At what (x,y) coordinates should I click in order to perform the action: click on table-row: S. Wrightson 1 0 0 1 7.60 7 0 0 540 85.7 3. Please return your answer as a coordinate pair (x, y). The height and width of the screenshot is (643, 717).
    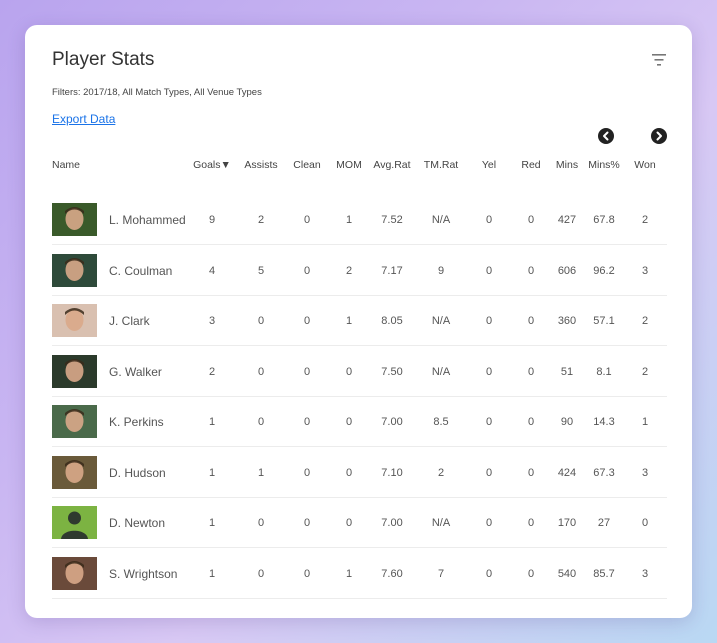
    Looking at the image, I should click on (359, 574).